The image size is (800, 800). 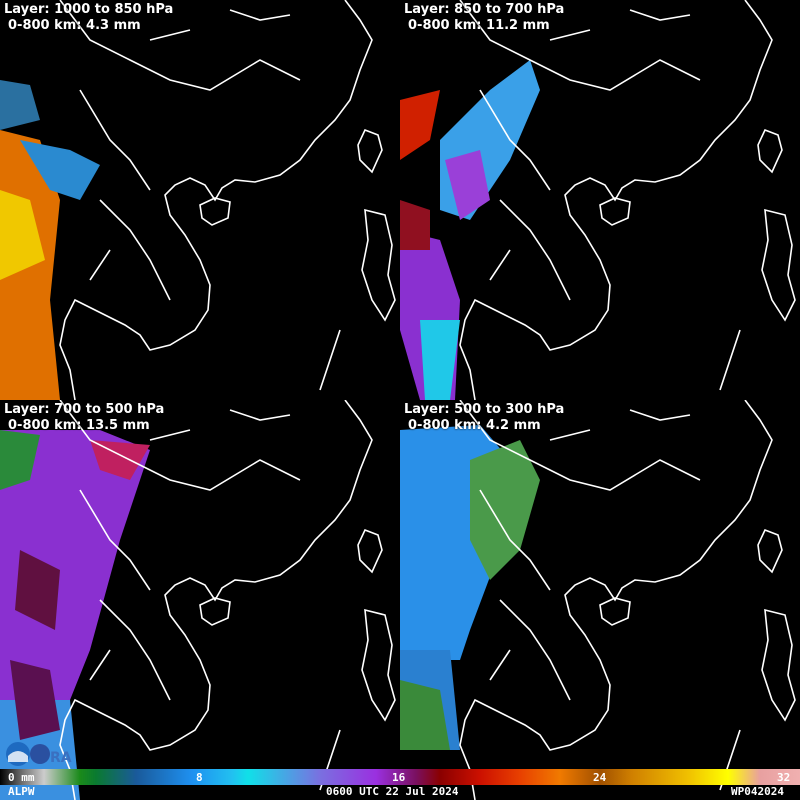 I want to click on layer-label: Layer: 850 to 700 hPa 0-800 km: 11.2 mm, so click(x=484, y=17).